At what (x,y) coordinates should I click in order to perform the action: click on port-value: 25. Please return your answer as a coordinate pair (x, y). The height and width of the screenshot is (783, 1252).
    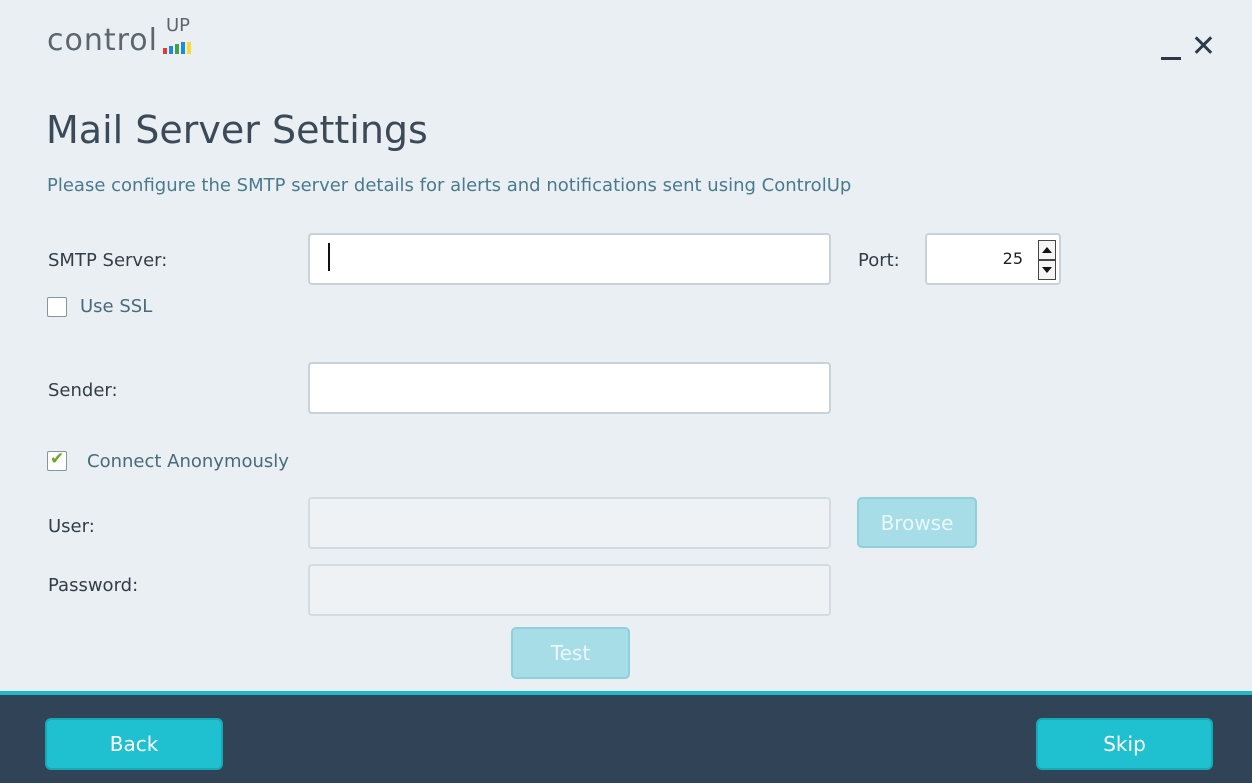
    Looking at the image, I should click on (1013, 258).